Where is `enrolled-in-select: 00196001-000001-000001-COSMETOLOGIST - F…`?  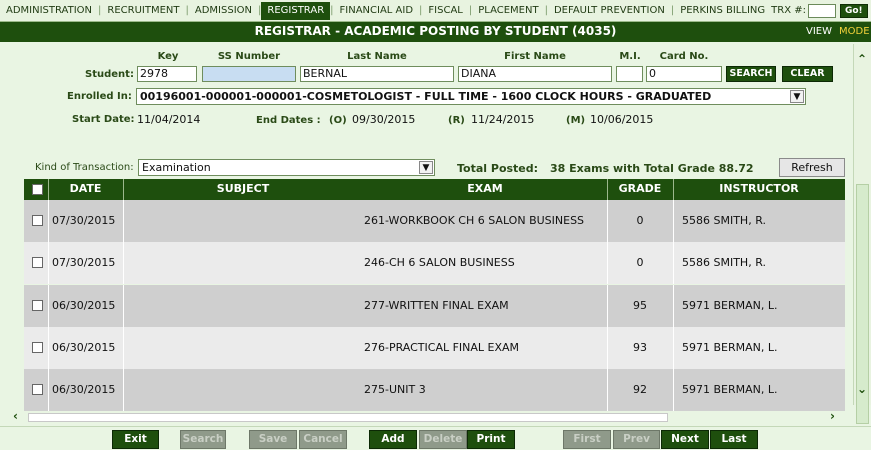
enrolled-in-select: 00196001-000001-000001-COSMETOLOGIST - F… is located at coordinates (471, 96).